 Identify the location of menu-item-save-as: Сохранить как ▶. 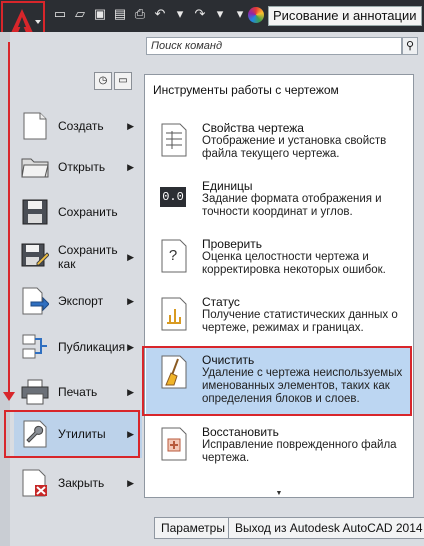
(78, 257).